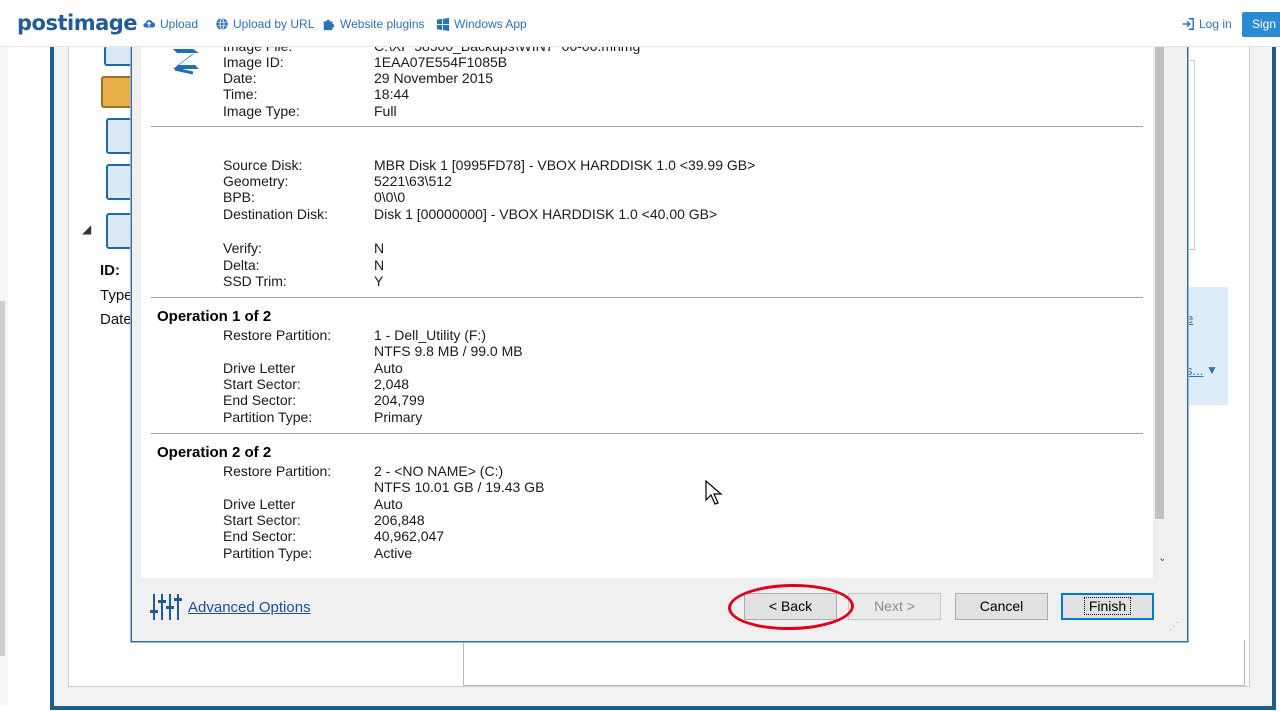 Image resolution: width=1280 pixels, height=711 pixels. I want to click on op1-ptype-label: Partition Type:, so click(268, 417).